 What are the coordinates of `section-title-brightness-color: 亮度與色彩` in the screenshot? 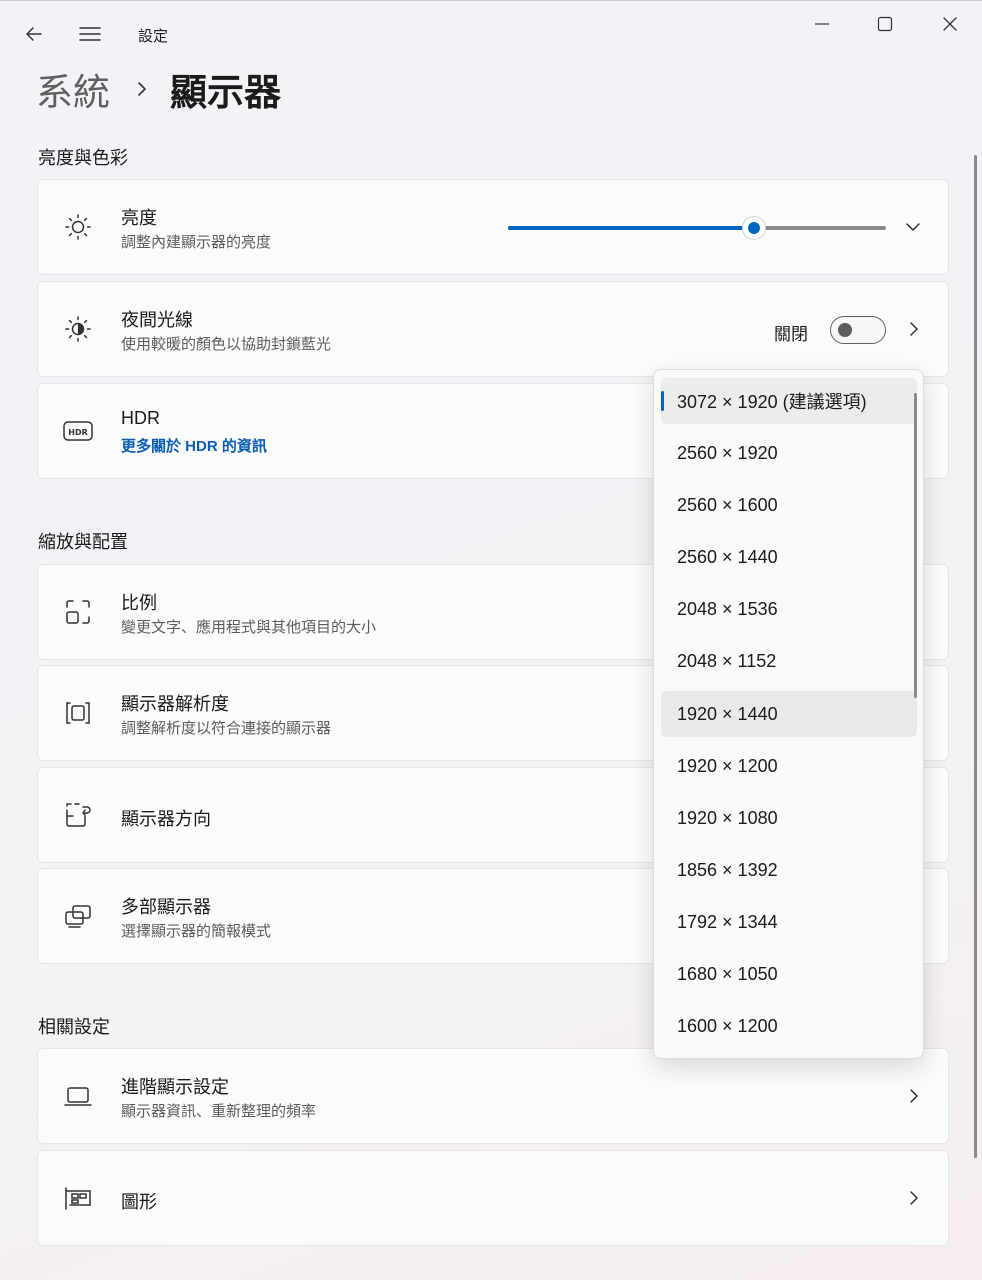 It's located at (83, 158).